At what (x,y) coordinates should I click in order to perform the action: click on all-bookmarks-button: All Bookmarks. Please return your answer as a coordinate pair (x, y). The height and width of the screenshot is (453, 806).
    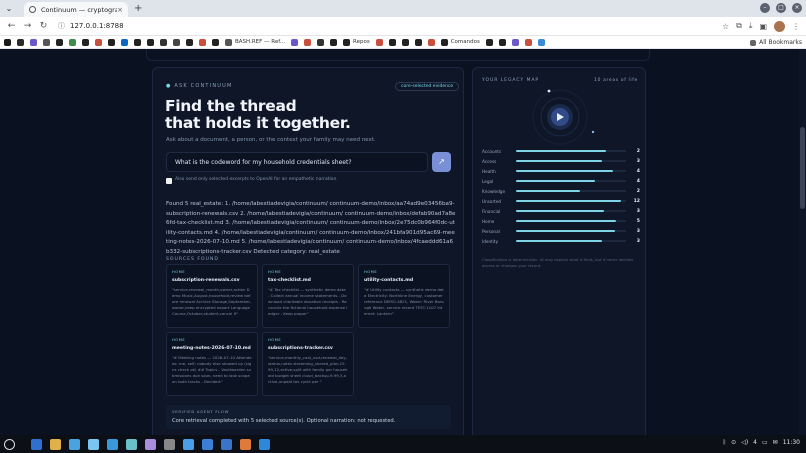
    Looking at the image, I should click on (774, 42).